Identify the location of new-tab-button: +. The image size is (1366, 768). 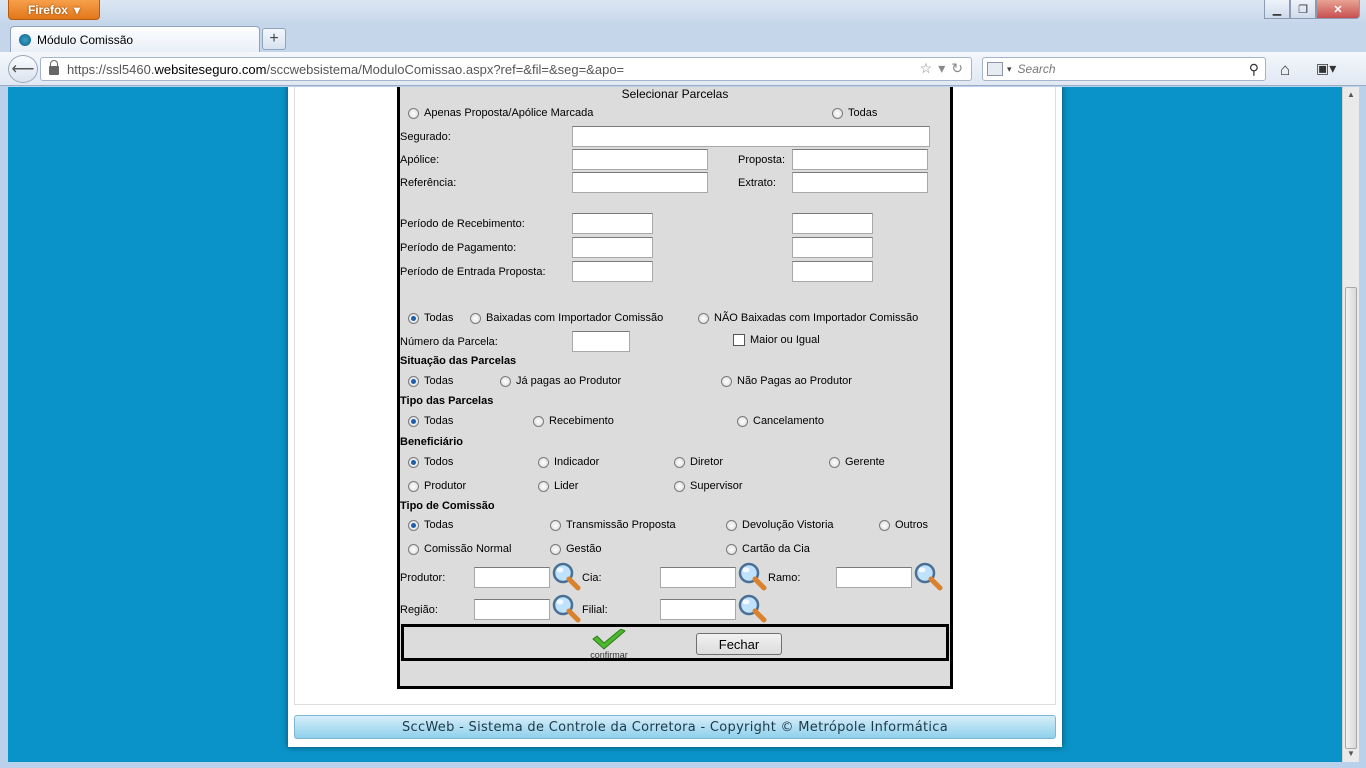
(274, 39).